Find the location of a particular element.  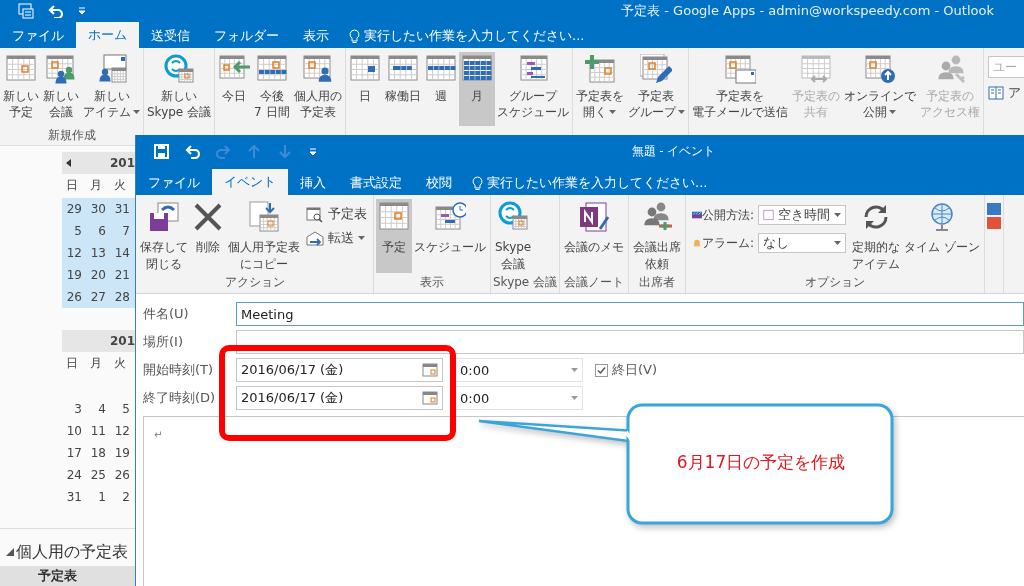

ribbon-button: 新しい 予定 is located at coordinates (21, 89).